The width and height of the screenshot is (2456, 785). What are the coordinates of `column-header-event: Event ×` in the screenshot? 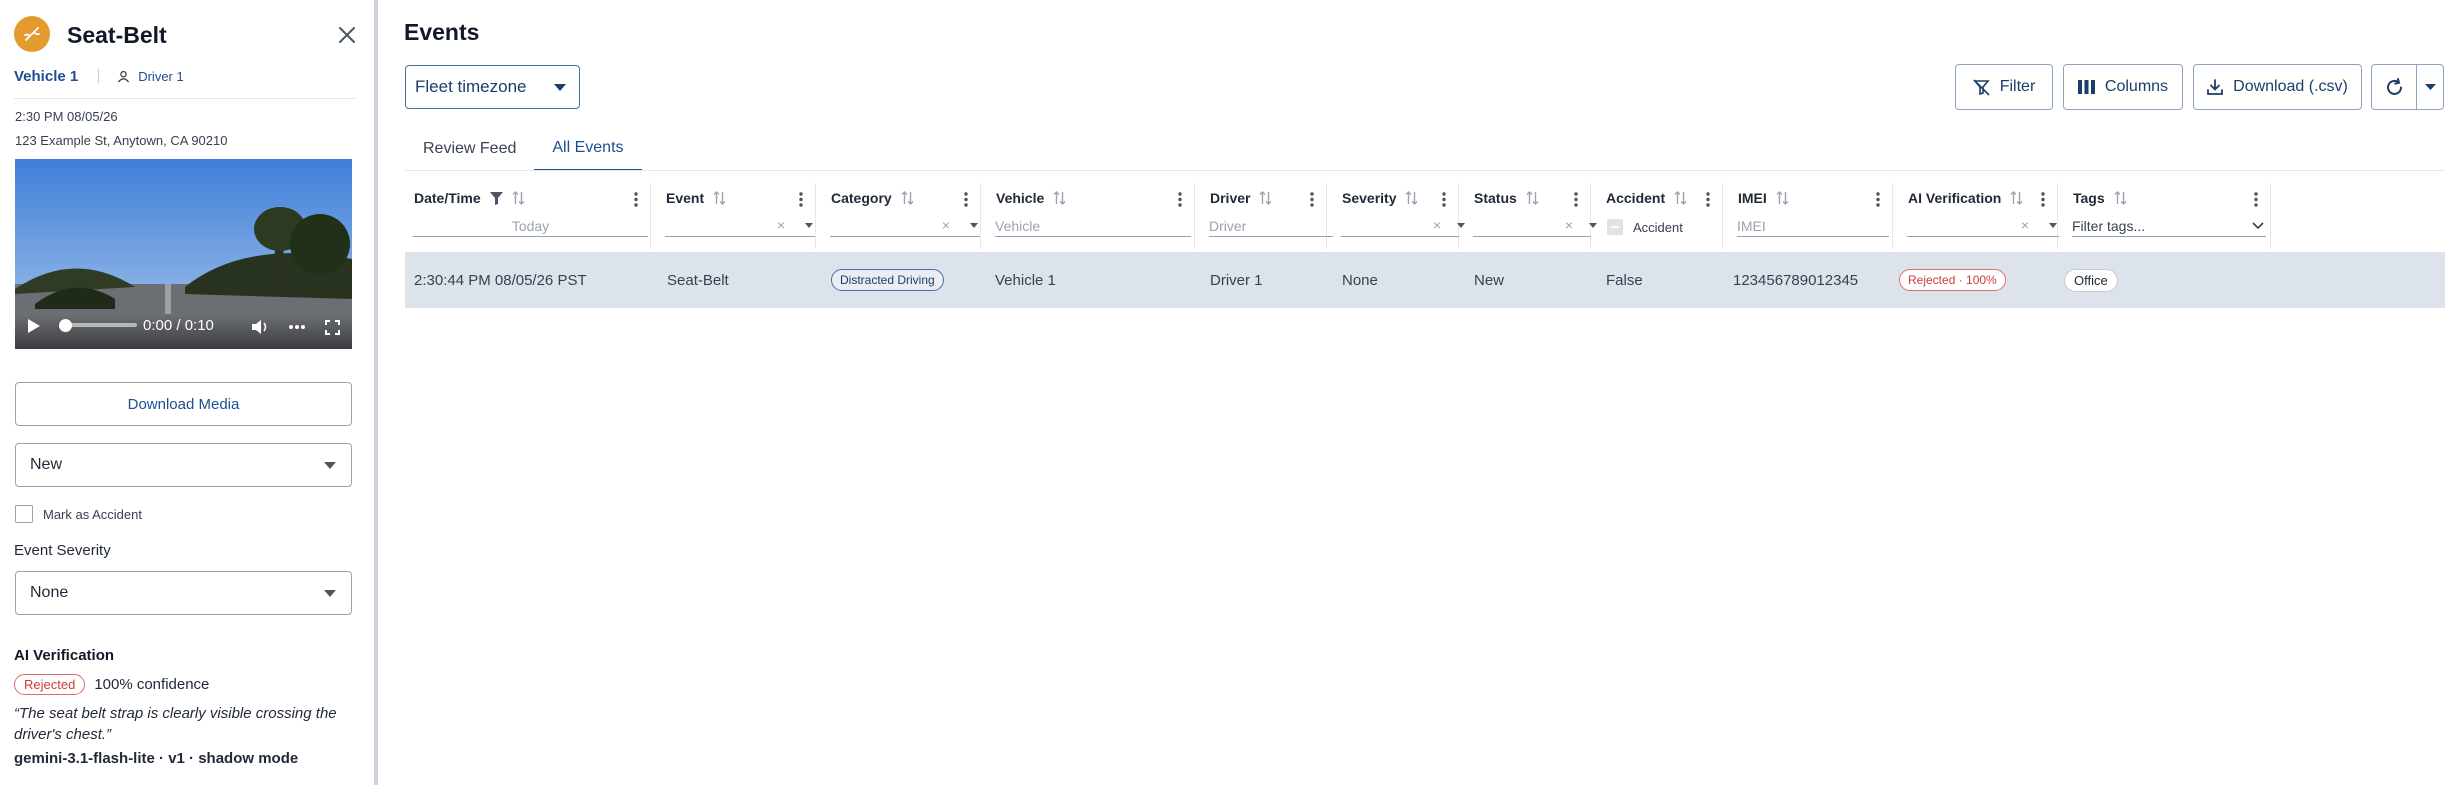 It's located at (736, 216).